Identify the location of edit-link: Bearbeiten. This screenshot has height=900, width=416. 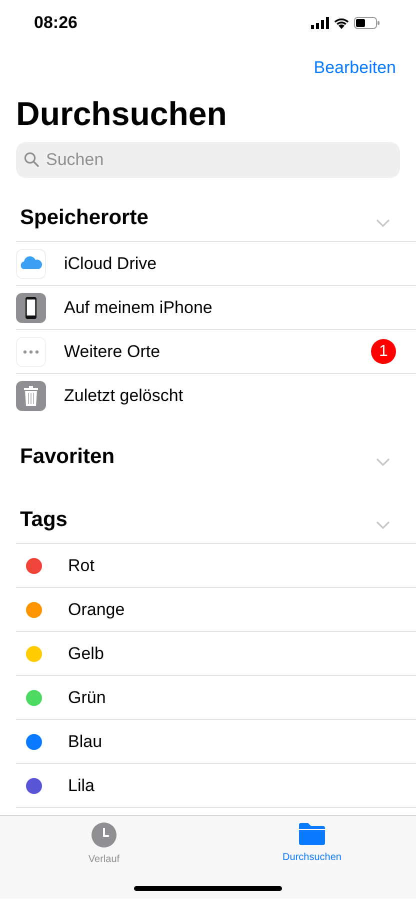
(355, 67).